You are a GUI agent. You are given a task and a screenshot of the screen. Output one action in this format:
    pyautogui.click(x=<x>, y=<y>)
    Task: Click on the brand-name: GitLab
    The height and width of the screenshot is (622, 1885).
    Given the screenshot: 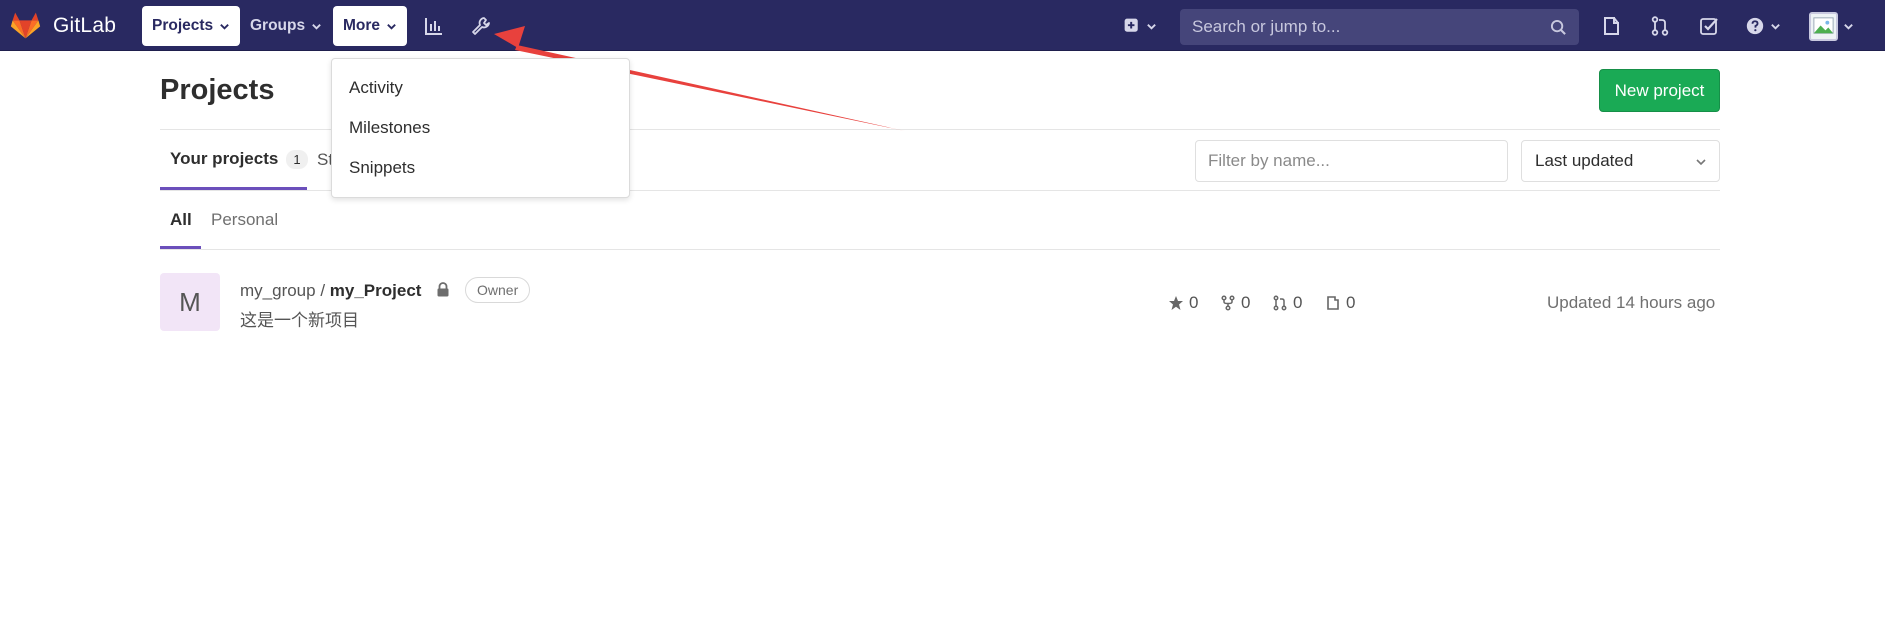 What is the action you would take?
    pyautogui.click(x=85, y=25)
    